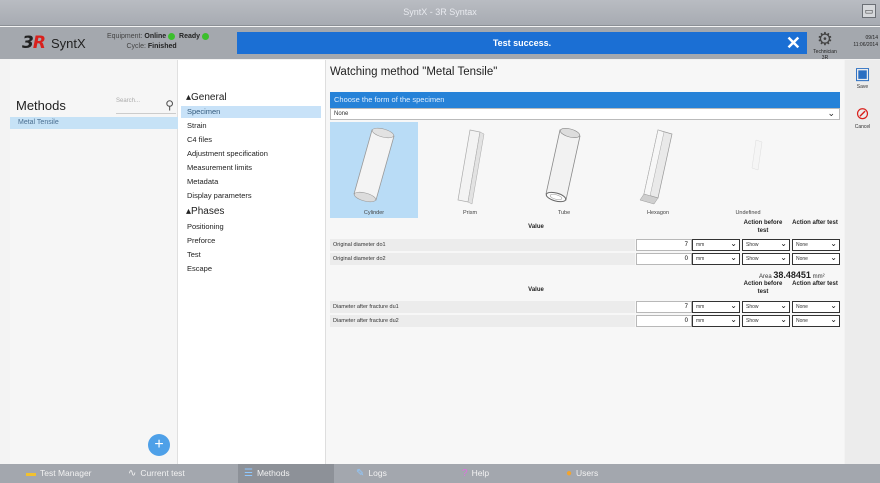 The height and width of the screenshot is (483, 880). What do you see at coordinates (869, 11) in the screenshot?
I see `maximize-icon: ▭` at bounding box center [869, 11].